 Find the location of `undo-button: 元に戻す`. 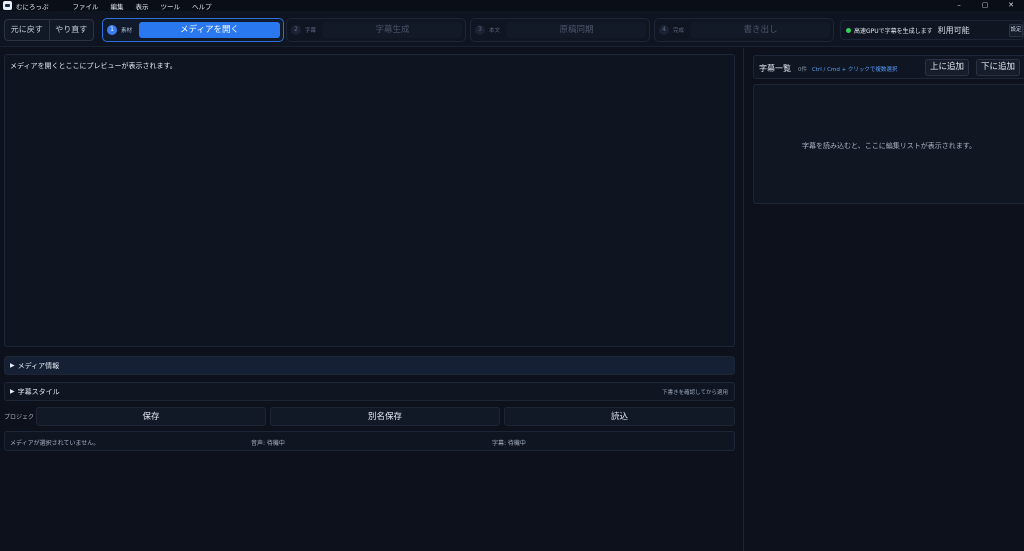

undo-button: 元に戻す is located at coordinates (27, 30).